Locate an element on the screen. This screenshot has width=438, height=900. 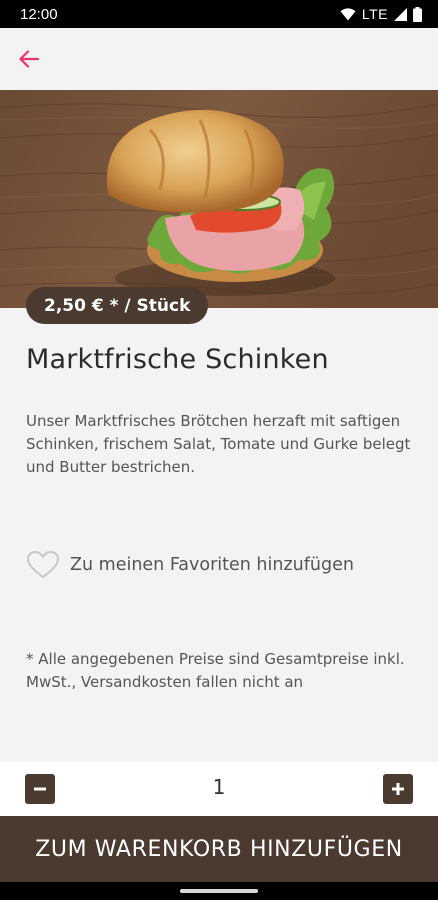
app-bar is located at coordinates (219, 59).